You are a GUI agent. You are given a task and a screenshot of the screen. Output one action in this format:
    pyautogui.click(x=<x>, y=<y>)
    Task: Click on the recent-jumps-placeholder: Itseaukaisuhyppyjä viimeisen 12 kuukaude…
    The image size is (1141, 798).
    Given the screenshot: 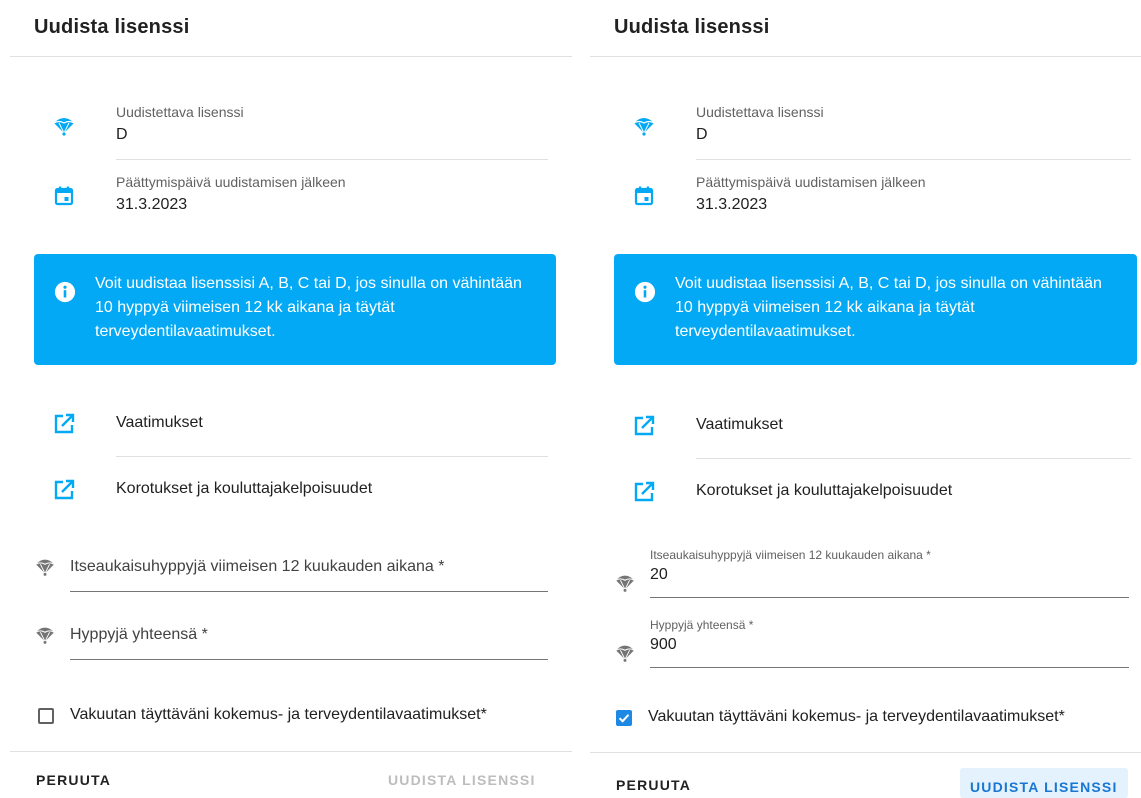 What is the action you would take?
    pyautogui.click(x=257, y=566)
    